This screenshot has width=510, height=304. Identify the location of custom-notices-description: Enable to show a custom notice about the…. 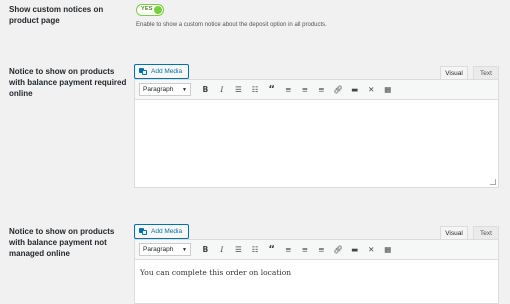
(231, 25).